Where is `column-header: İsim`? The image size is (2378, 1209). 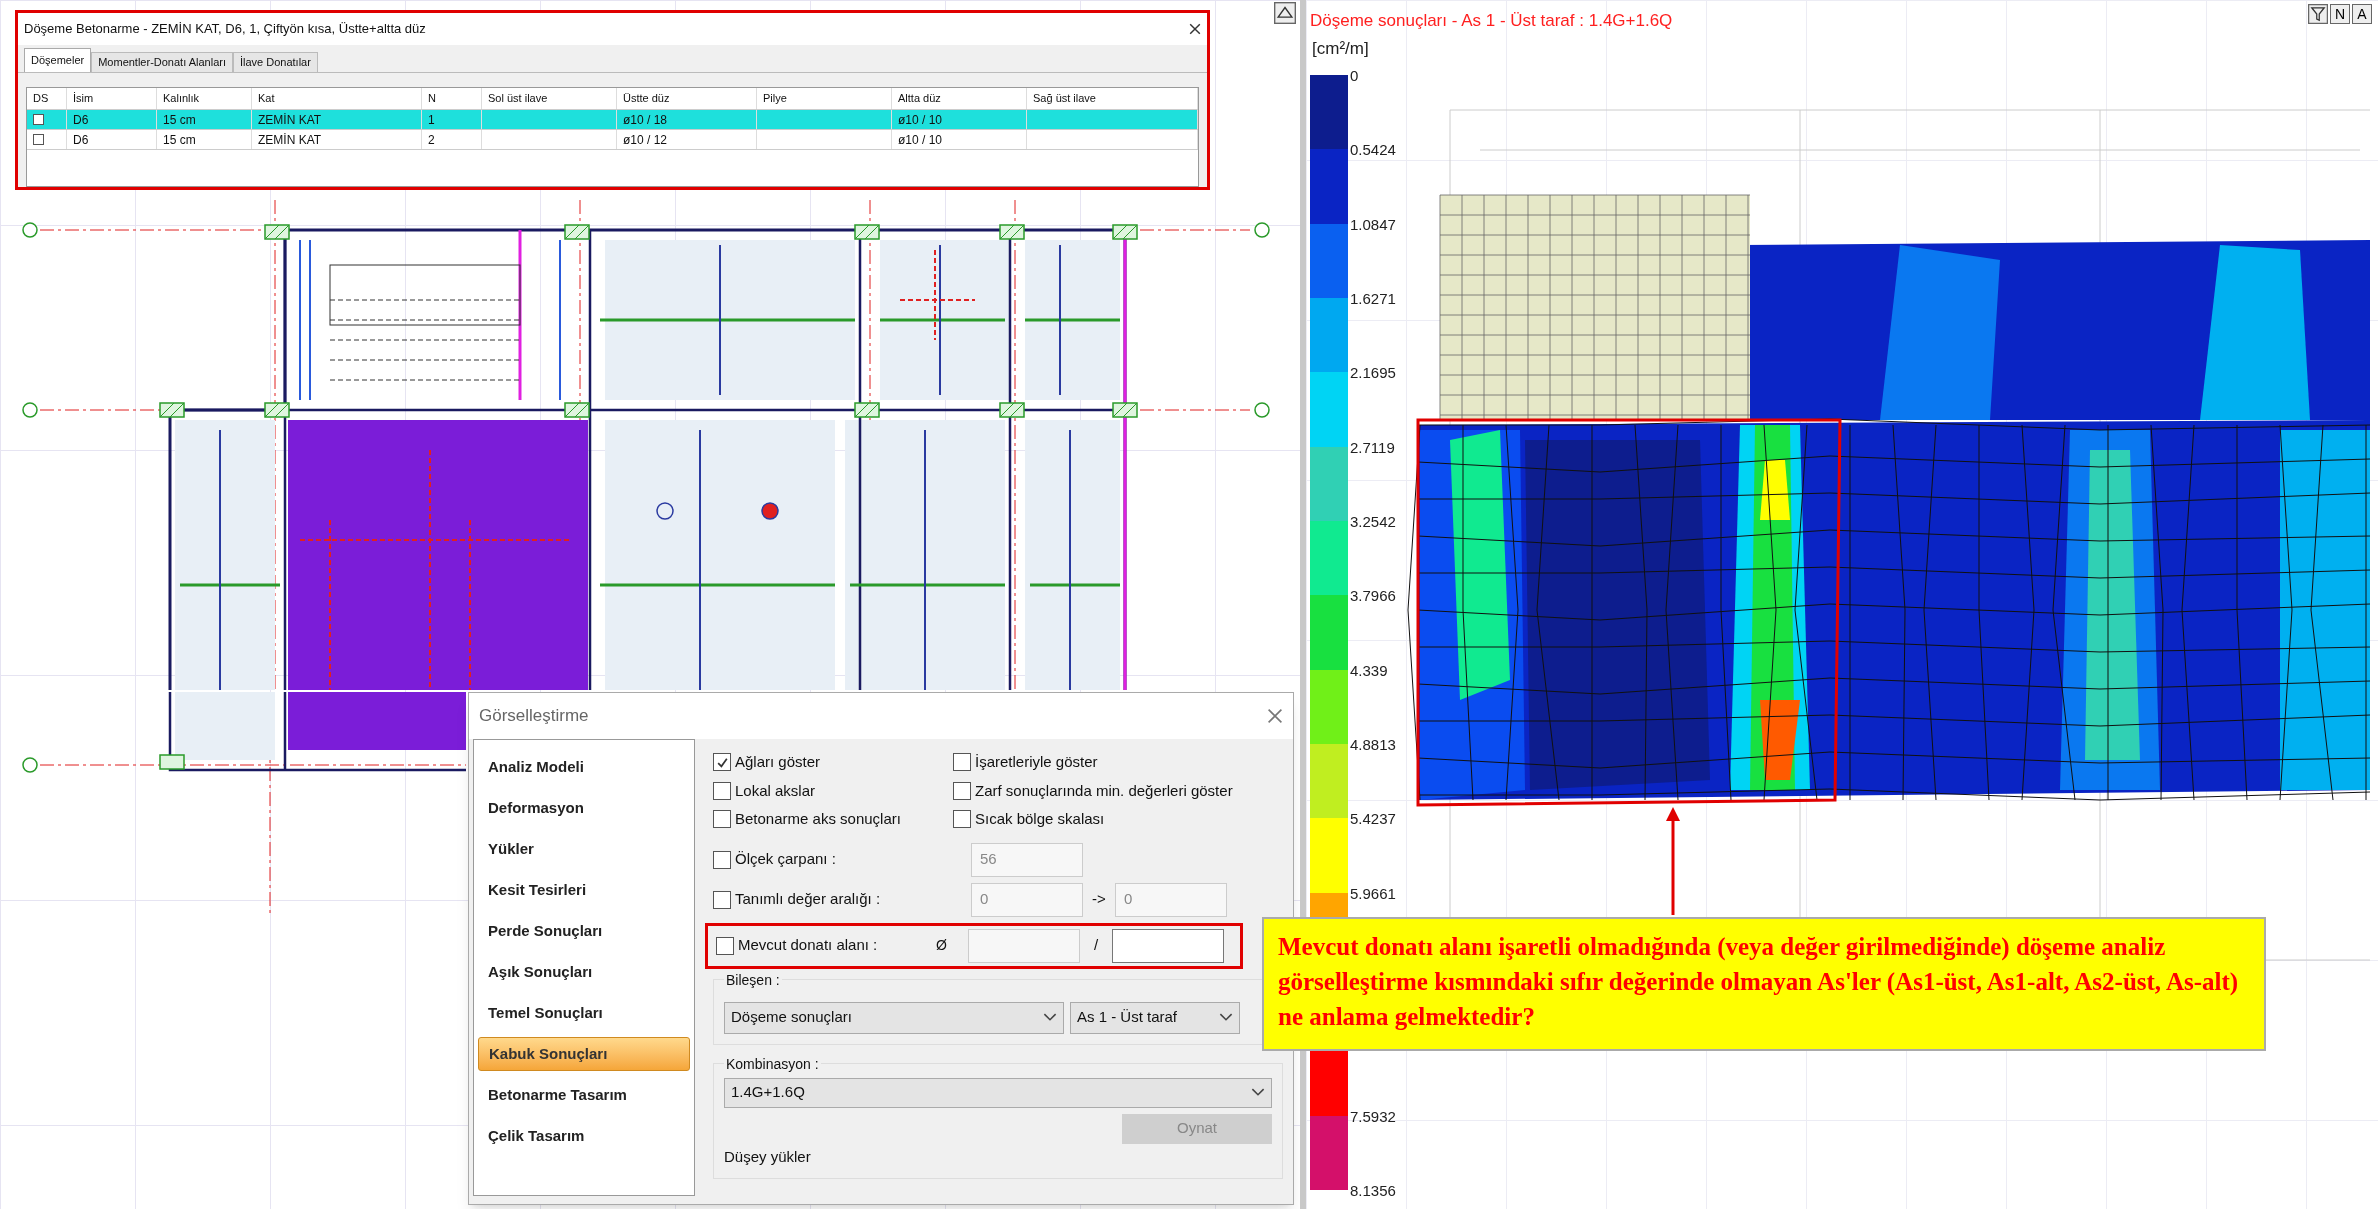 column-header: İsim is located at coordinates (112, 98).